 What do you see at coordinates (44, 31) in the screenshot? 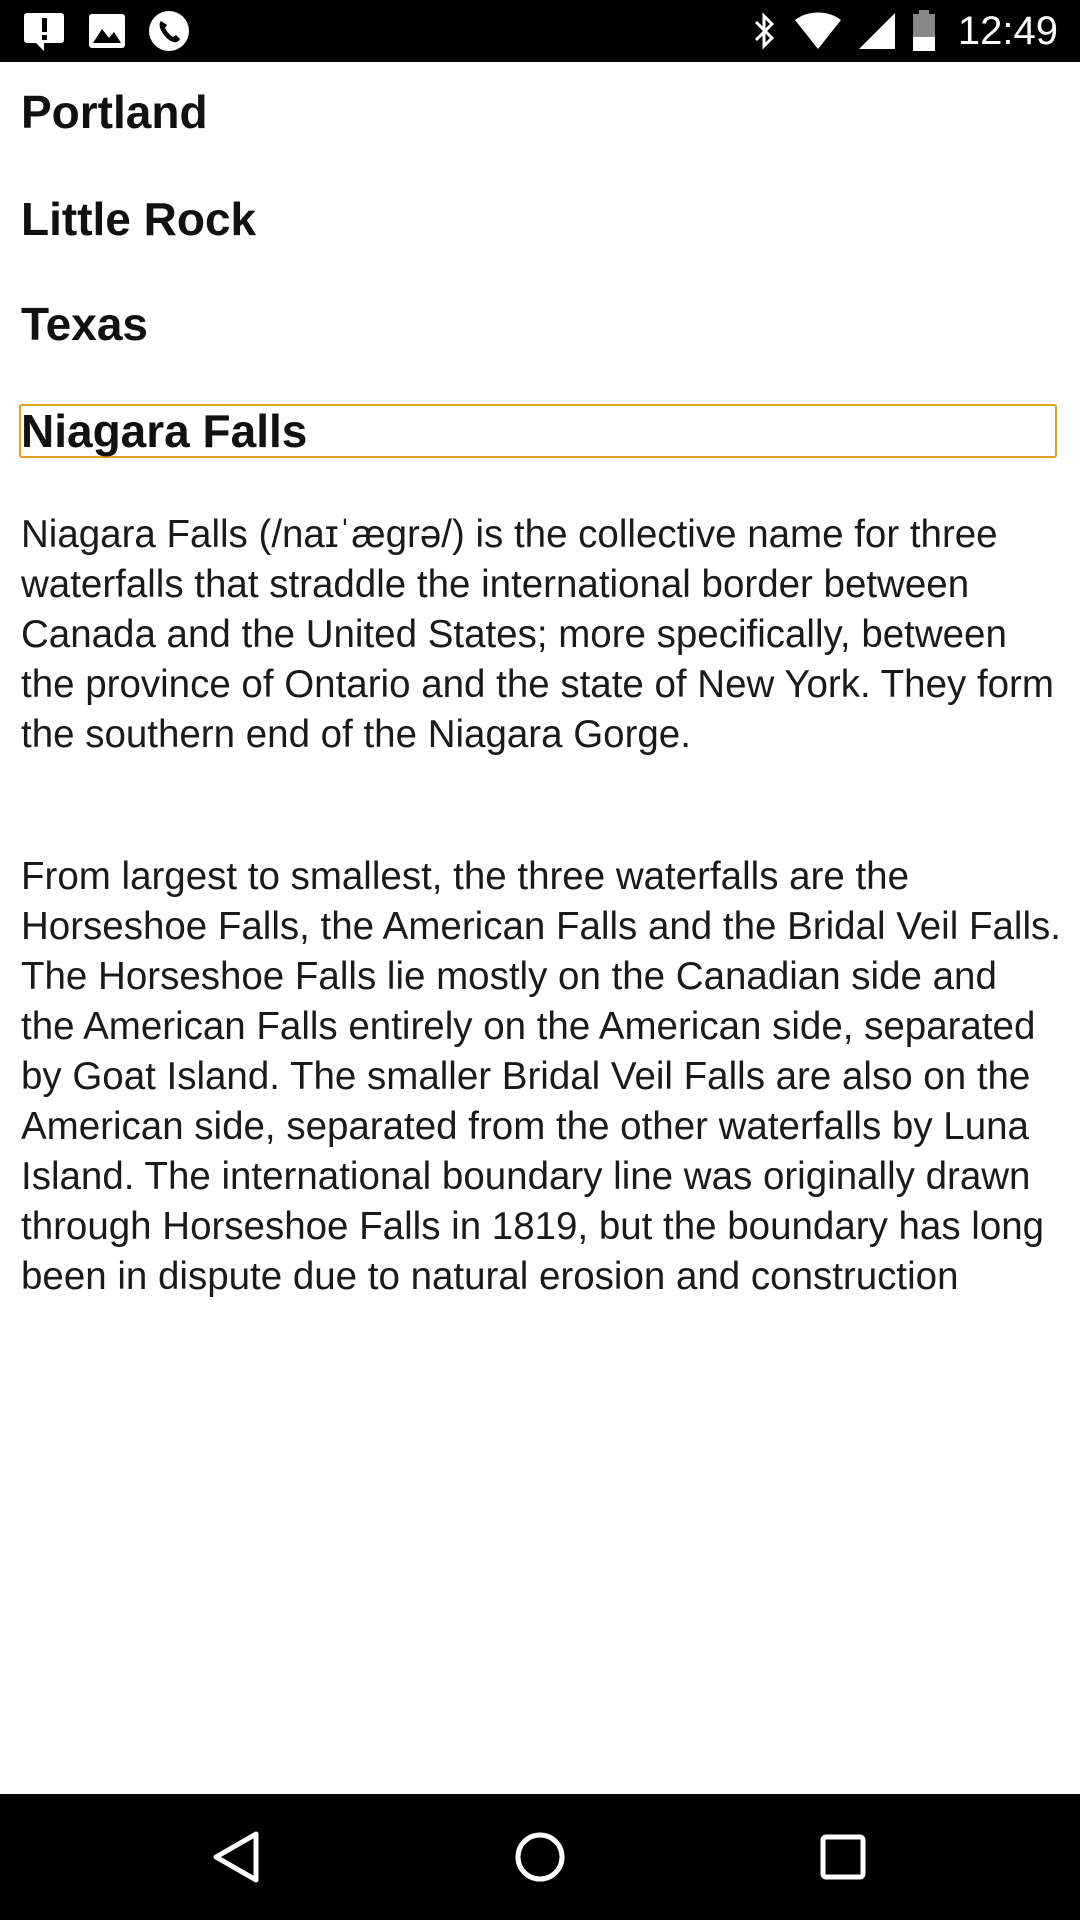
I see `alert-notification-icon` at bounding box center [44, 31].